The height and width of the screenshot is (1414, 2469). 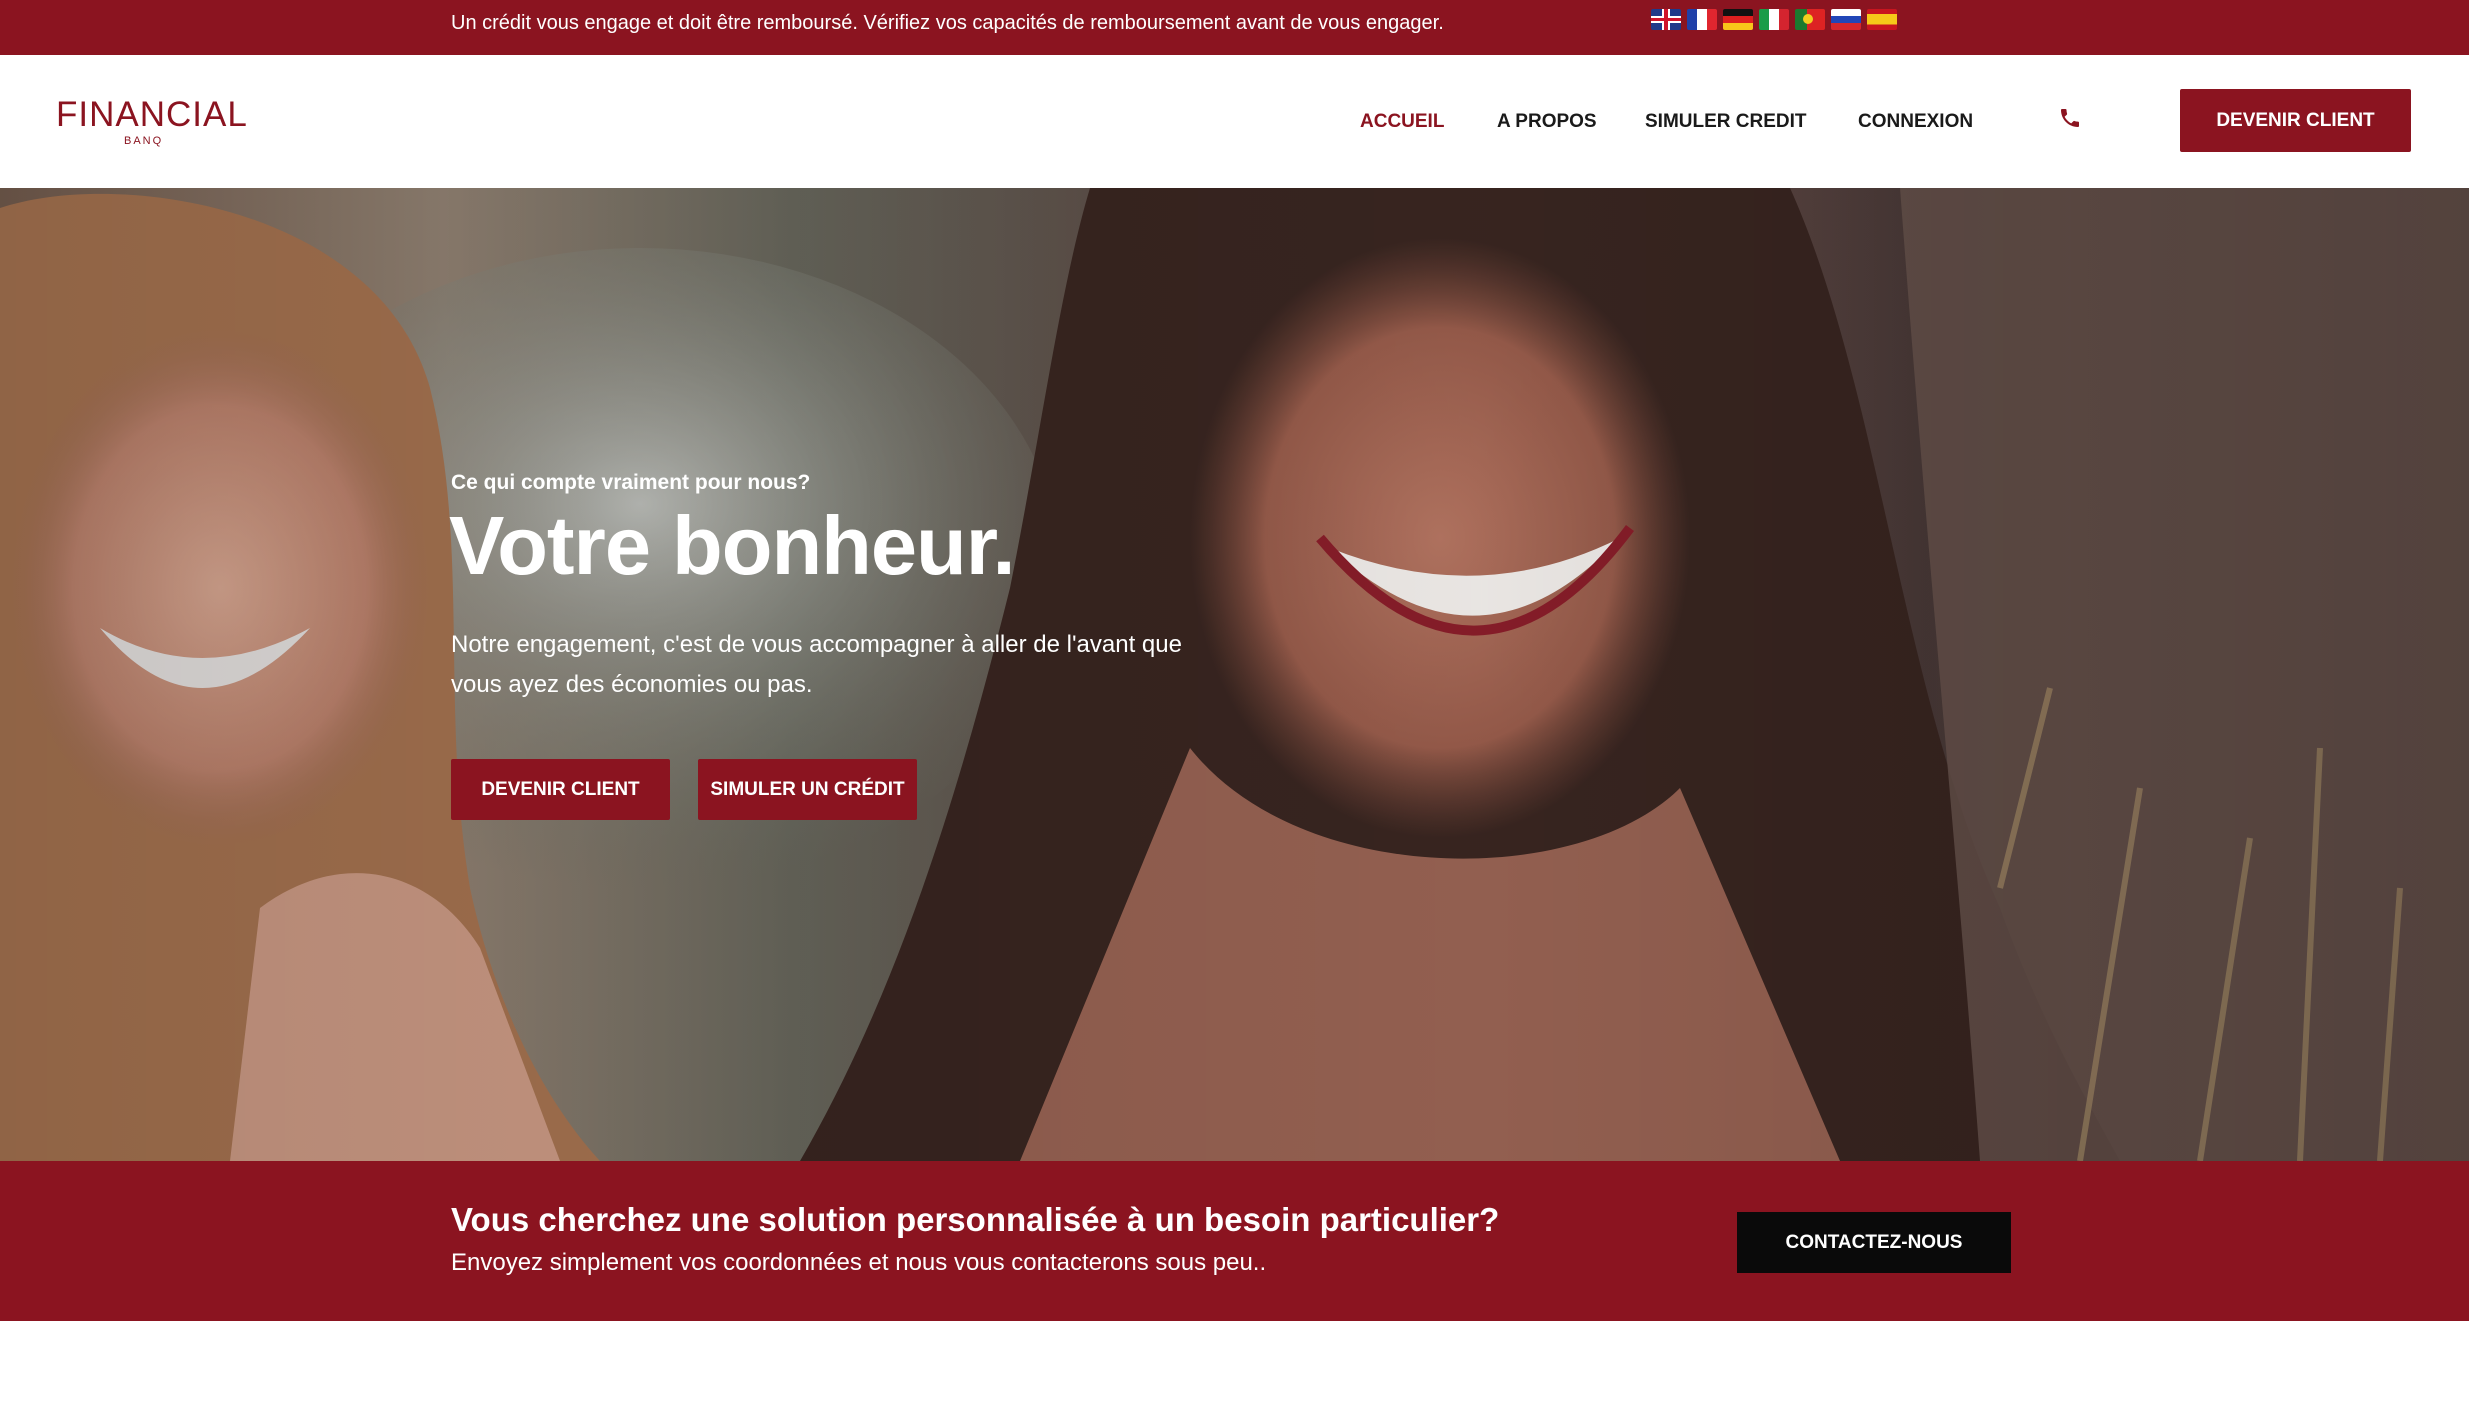 I want to click on russia-flag-icon, so click(x=1846, y=19).